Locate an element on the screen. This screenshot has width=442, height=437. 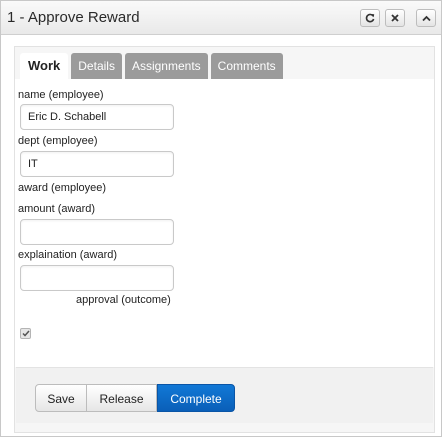
action-bar: Save Release Complete is located at coordinates (224, 395).